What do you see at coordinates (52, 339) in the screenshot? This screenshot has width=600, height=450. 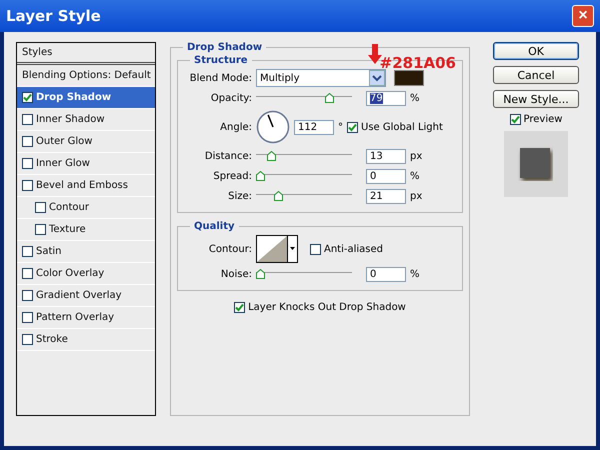 I see `style-label: Stroke` at bounding box center [52, 339].